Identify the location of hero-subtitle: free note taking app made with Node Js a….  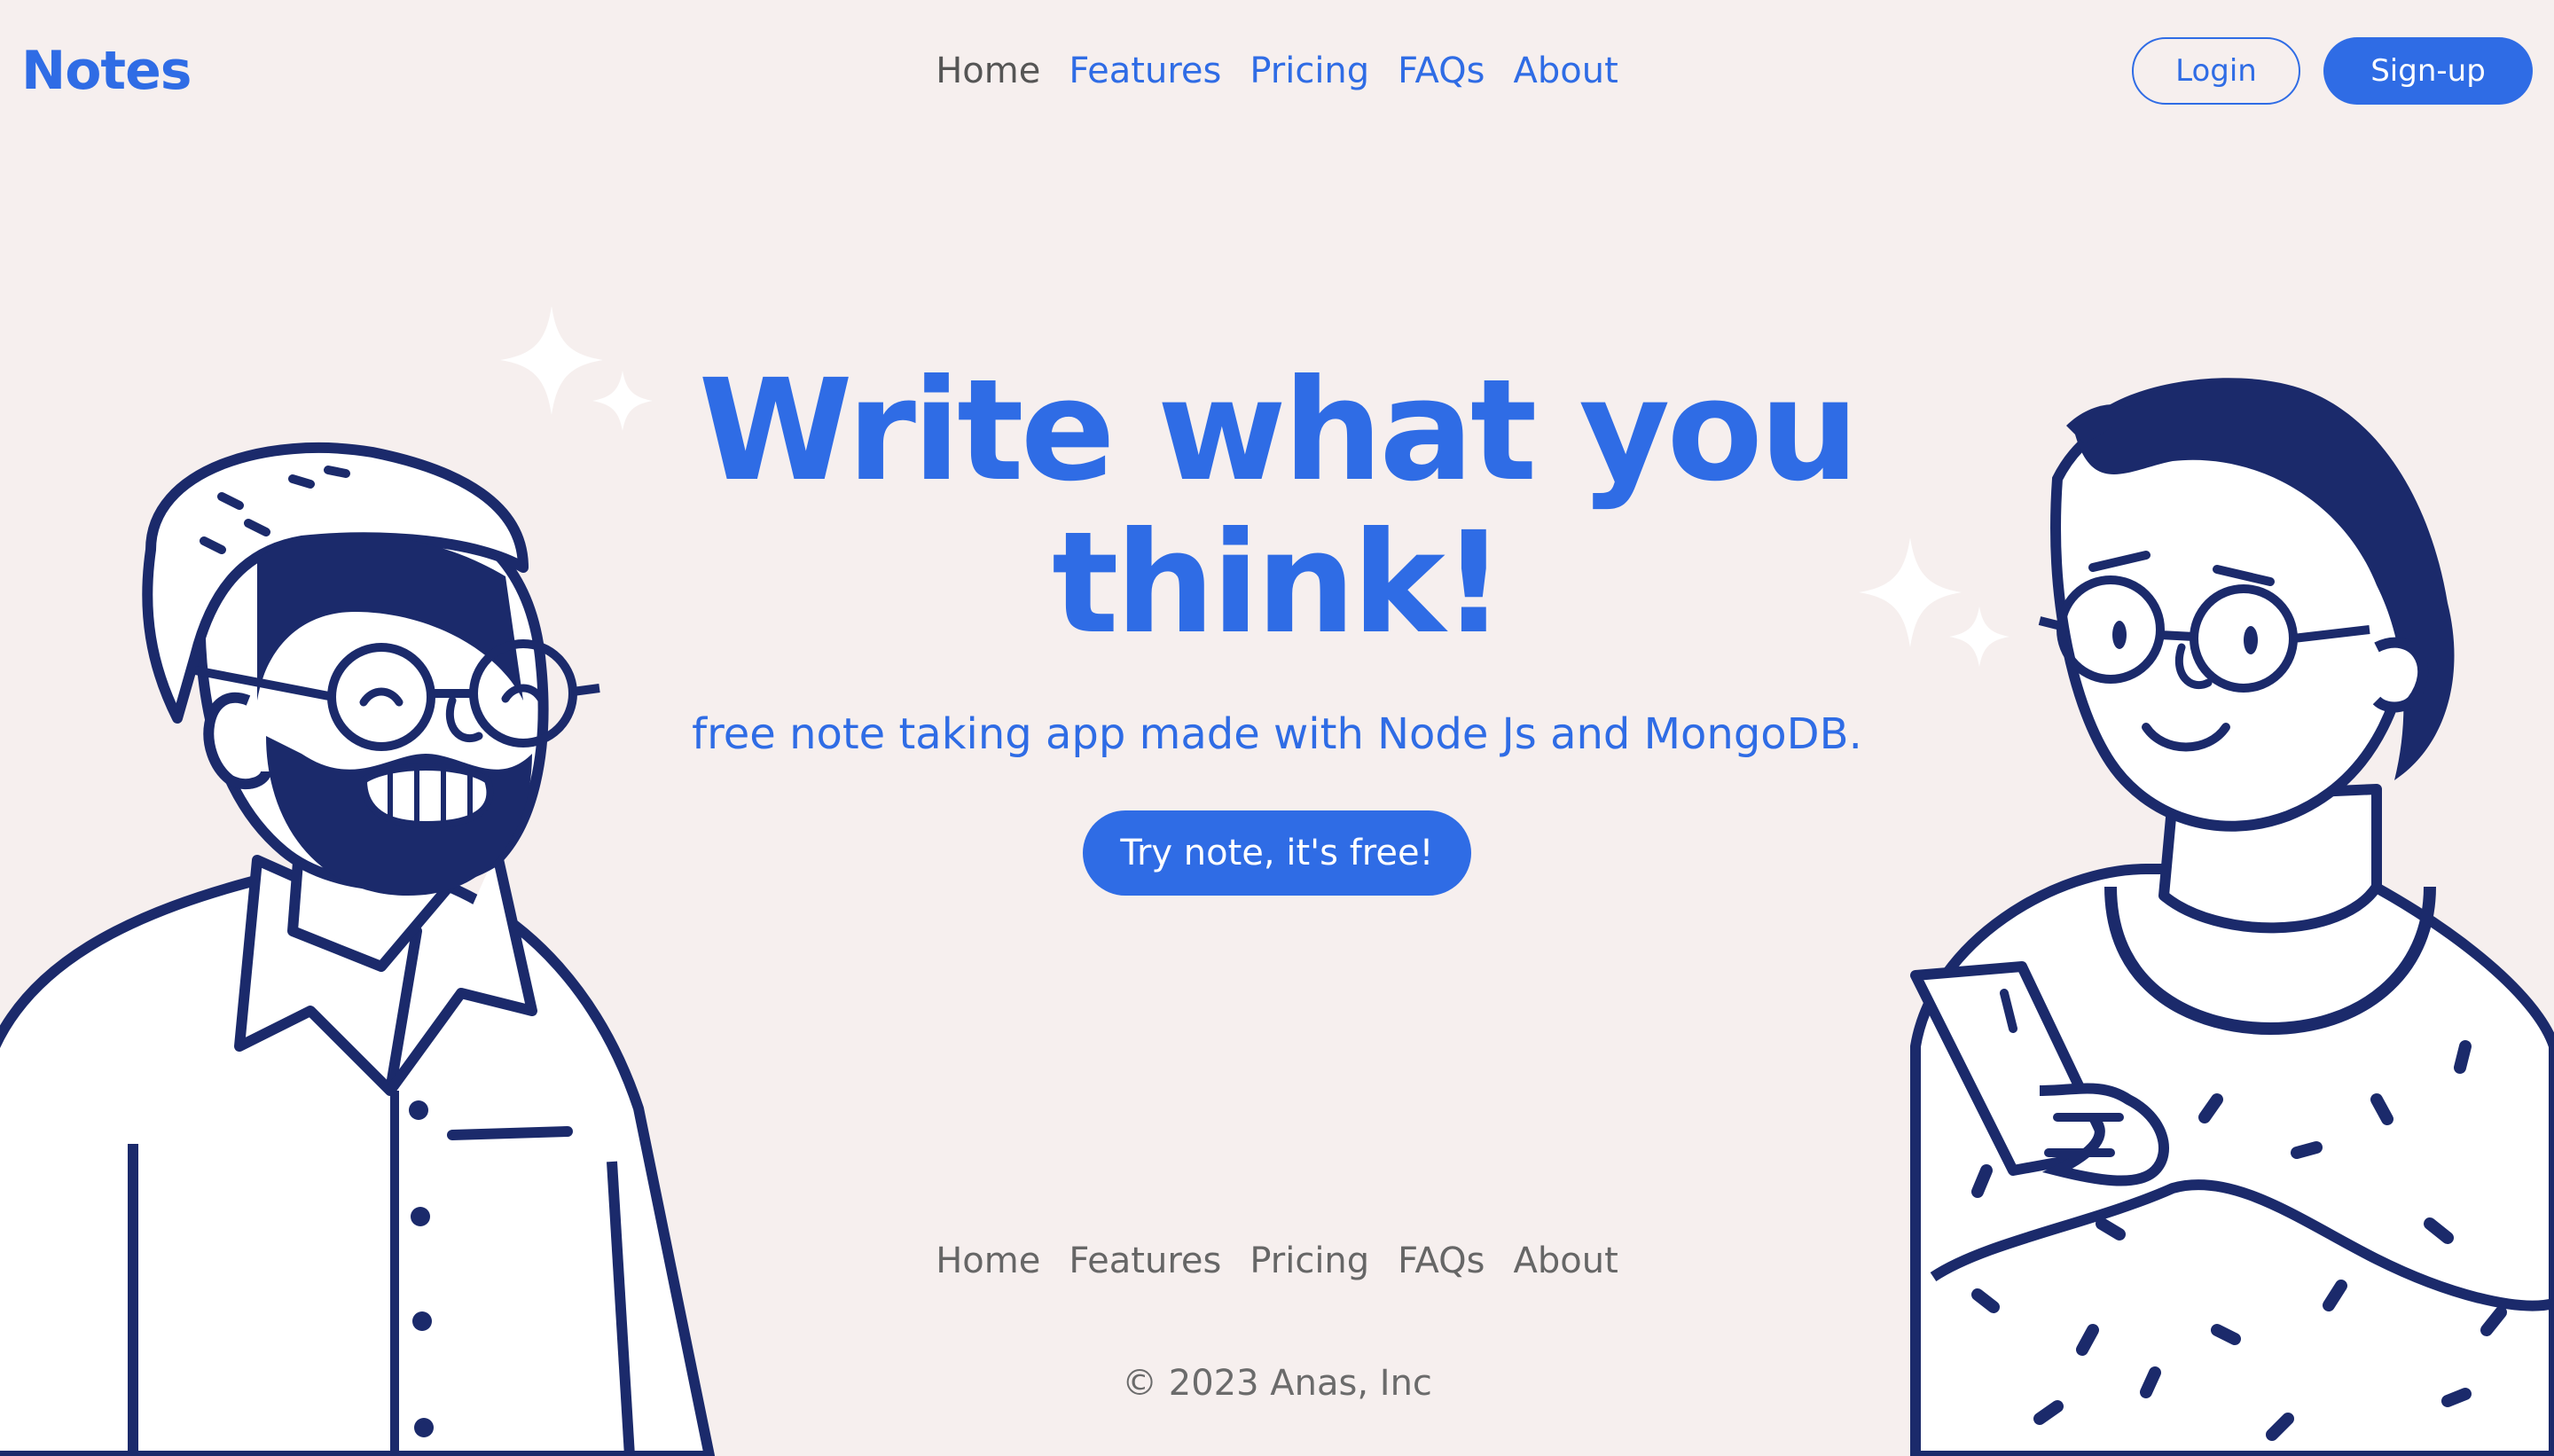
(1277, 734).